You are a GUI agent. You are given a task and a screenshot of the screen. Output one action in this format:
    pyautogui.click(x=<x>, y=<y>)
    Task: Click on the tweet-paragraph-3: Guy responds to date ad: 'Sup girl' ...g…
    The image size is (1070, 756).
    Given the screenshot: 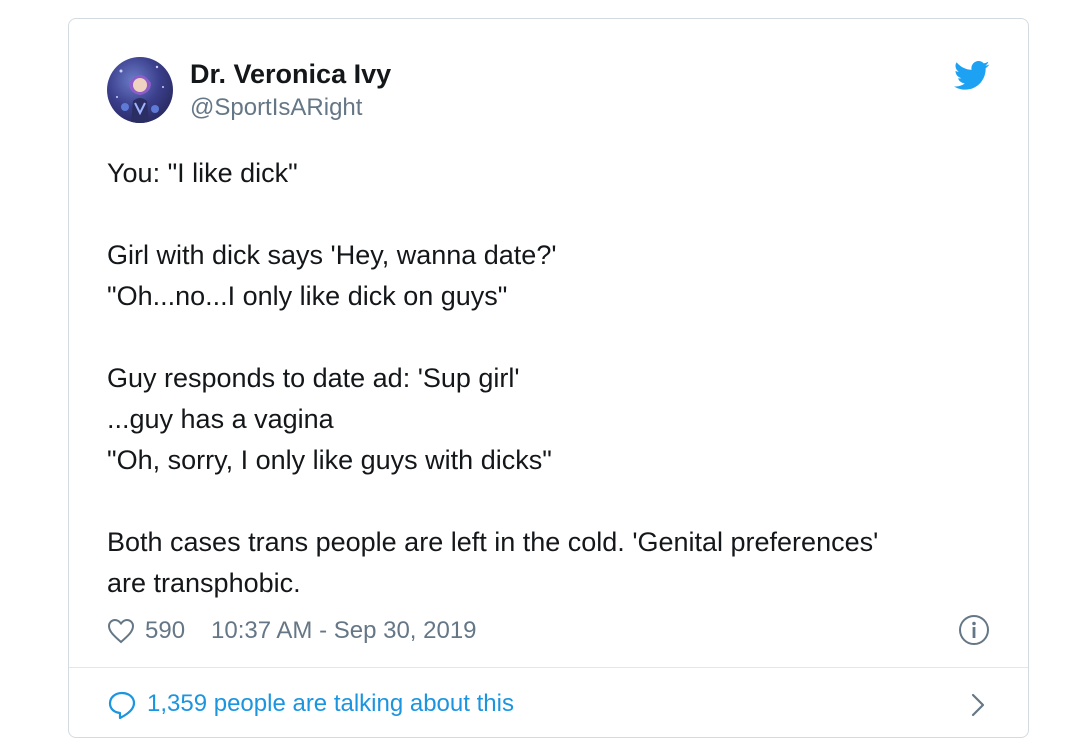 What is the action you would take?
    pyautogui.click(x=329, y=419)
    